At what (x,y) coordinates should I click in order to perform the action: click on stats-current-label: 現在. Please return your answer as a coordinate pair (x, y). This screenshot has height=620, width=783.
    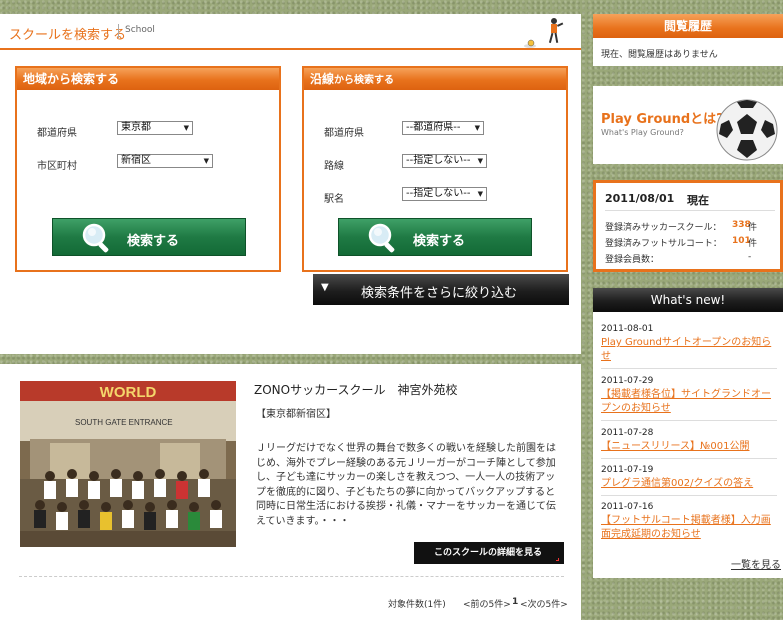
    Looking at the image, I should click on (698, 200).